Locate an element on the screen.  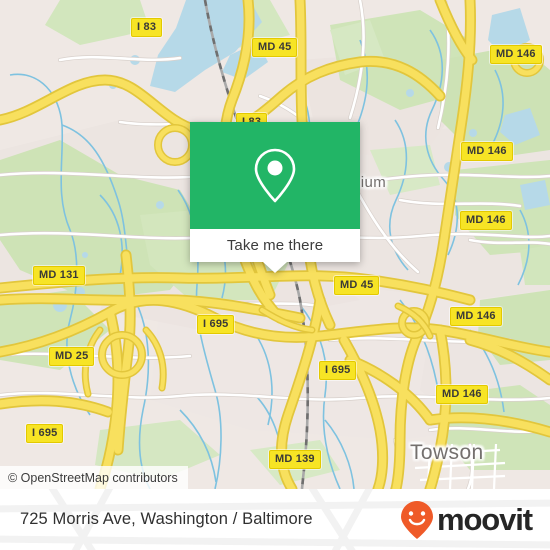
map-attribution: © OpenStreetMap contributors is located at coordinates (94, 477).